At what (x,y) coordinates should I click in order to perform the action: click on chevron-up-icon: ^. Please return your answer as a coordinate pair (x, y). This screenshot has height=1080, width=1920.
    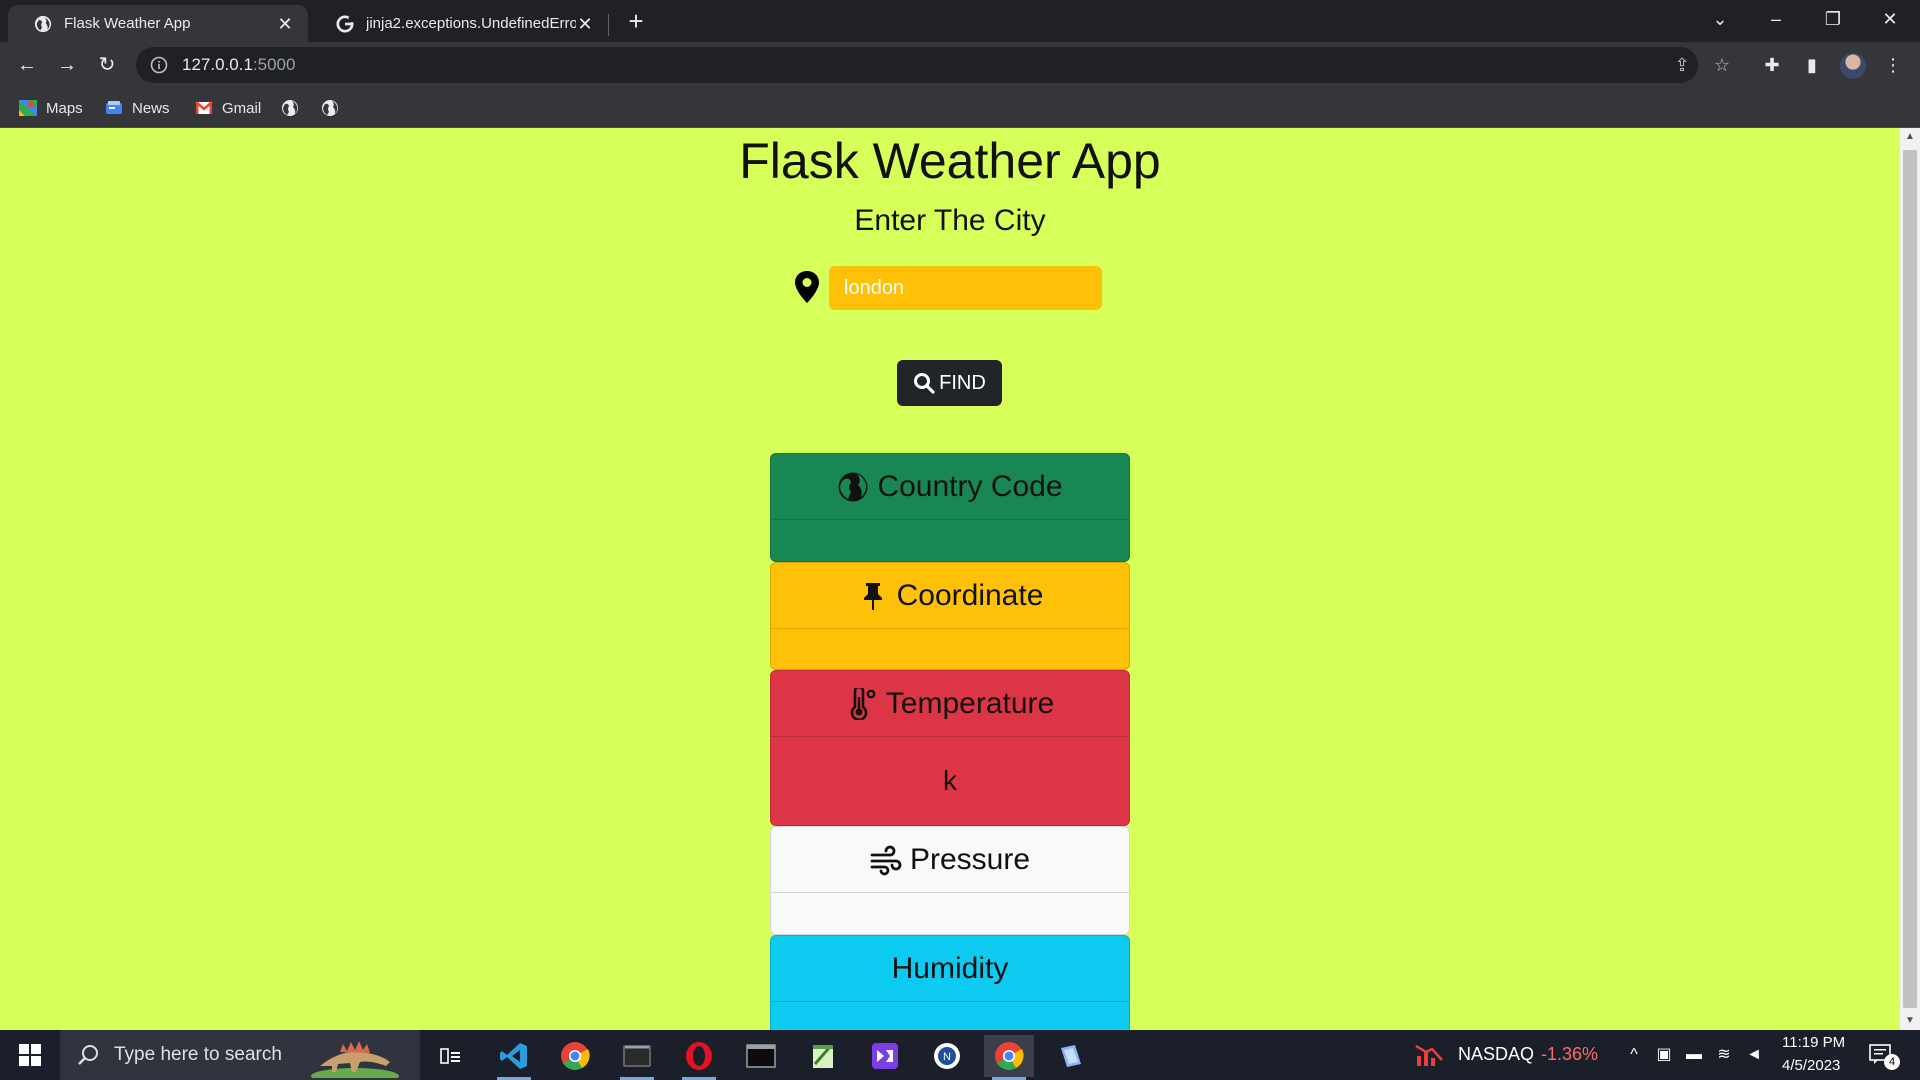
    Looking at the image, I should click on (1634, 1055).